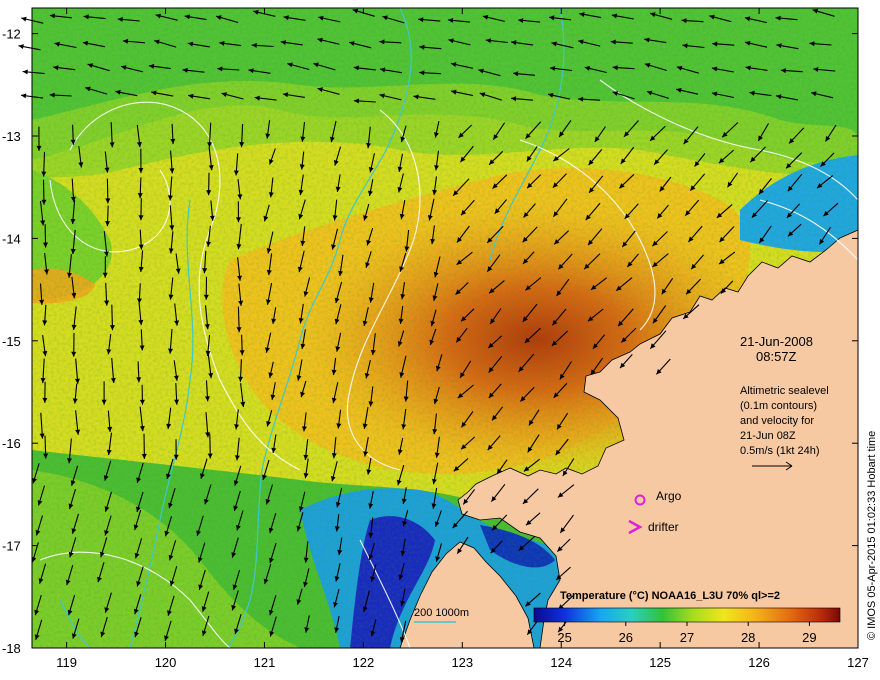  Describe the element at coordinates (561, 662) in the screenshot. I see `lon-tick-label: 124` at that location.